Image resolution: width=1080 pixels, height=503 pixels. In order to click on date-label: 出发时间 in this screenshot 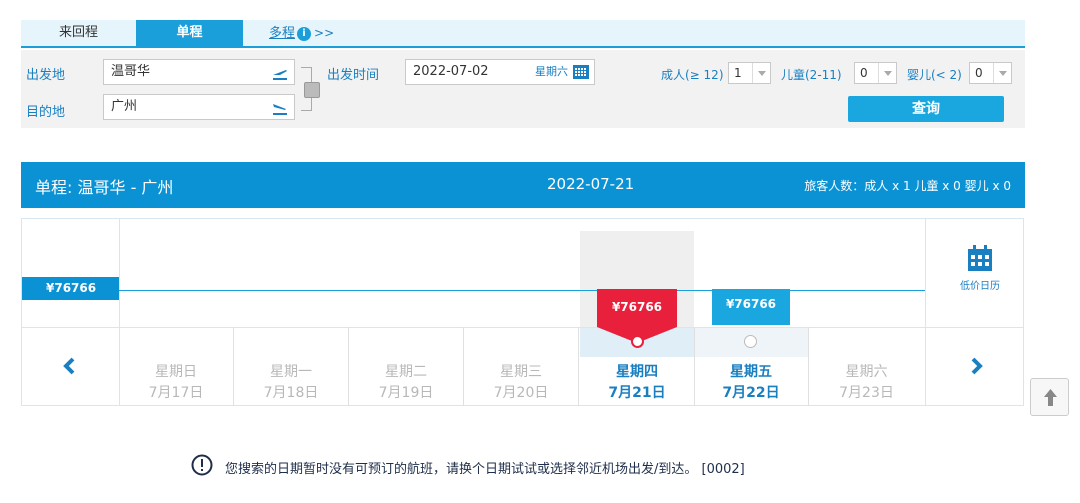, I will do `click(353, 75)`.